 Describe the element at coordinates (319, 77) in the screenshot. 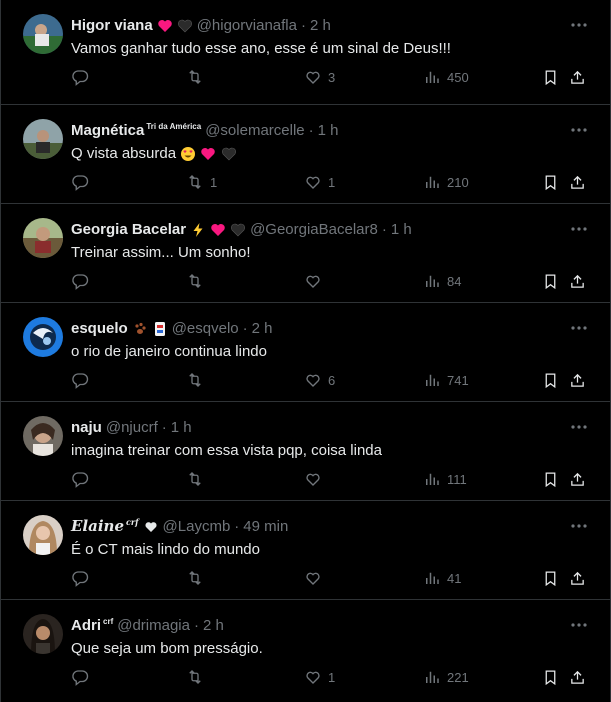

I see `like-button: 3` at that location.